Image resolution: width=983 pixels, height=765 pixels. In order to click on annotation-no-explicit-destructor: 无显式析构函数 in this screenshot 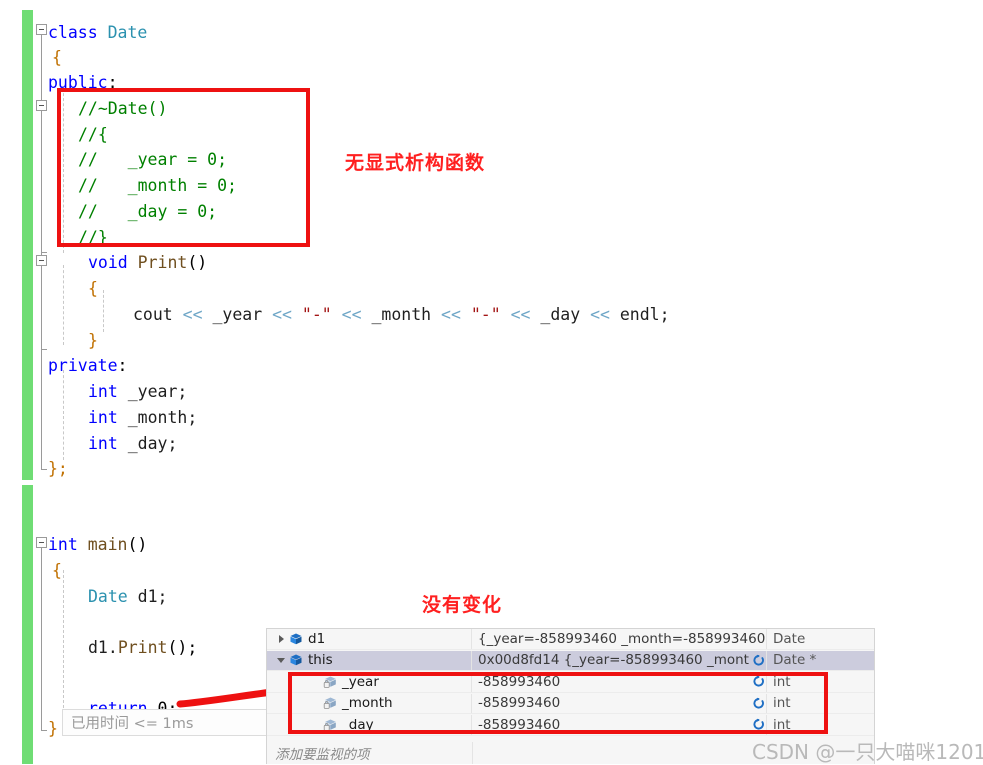, I will do `click(415, 163)`.